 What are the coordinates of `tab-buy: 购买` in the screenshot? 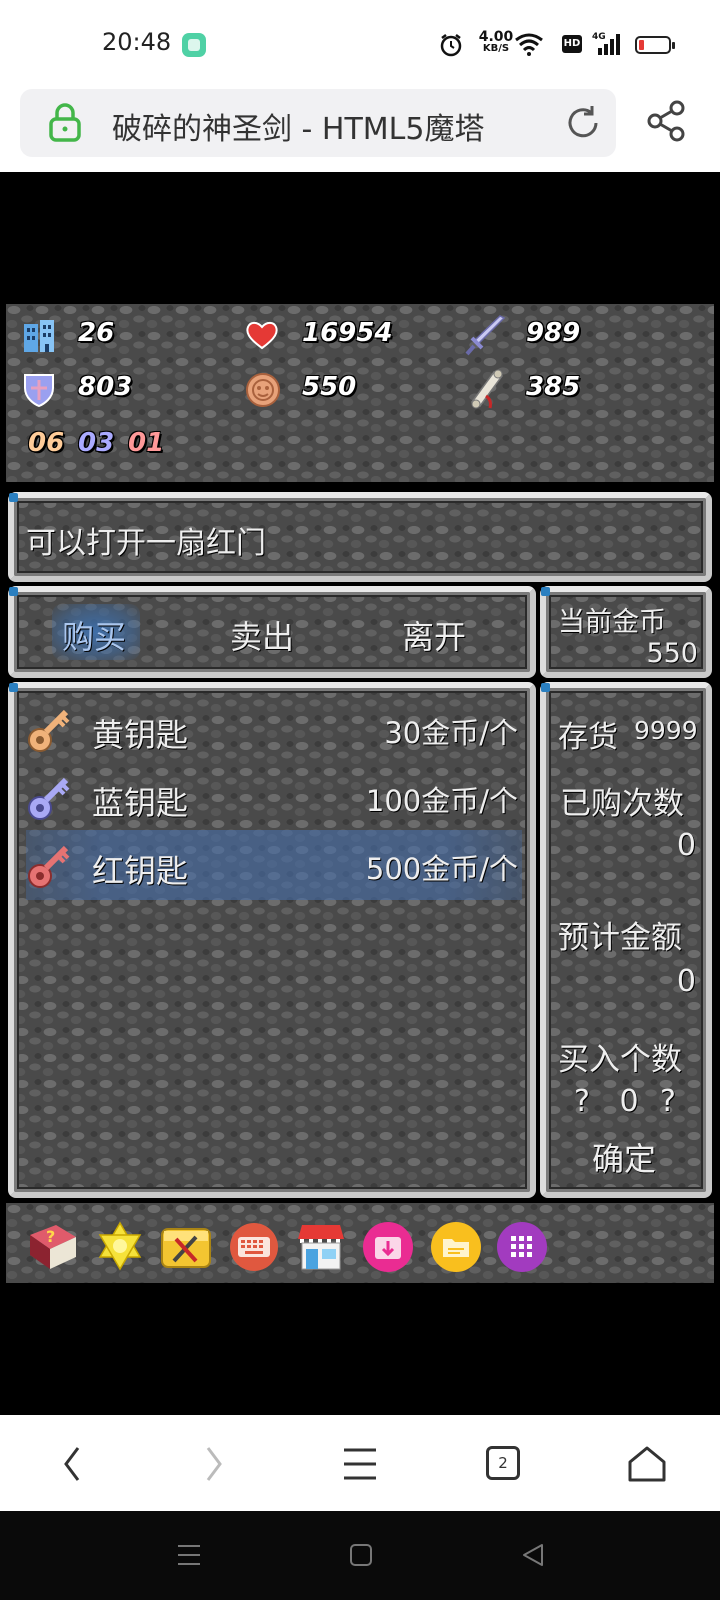 It's located at (94, 635).